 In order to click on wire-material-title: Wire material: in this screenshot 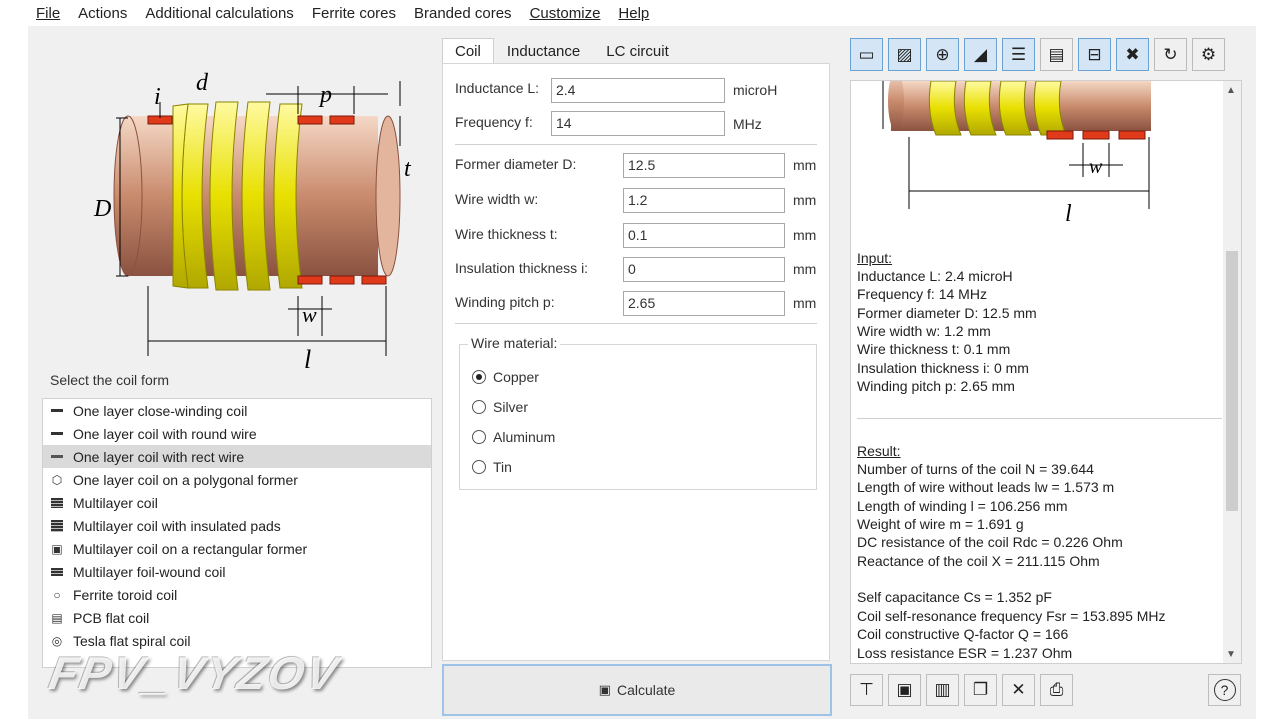, I will do `click(514, 343)`.